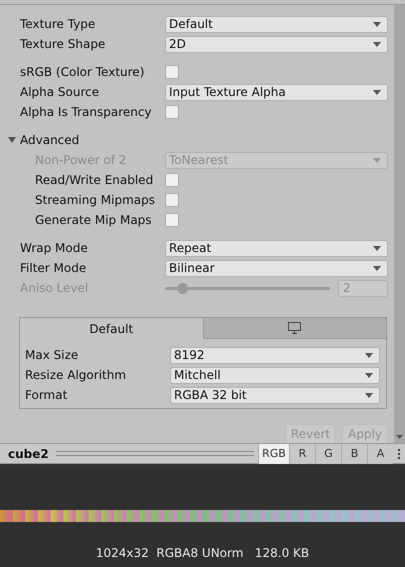  What do you see at coordinates (94, 220) in the screenshot?
I see `field-label: Generate Mip Maps` at bounding box center [94, 220].